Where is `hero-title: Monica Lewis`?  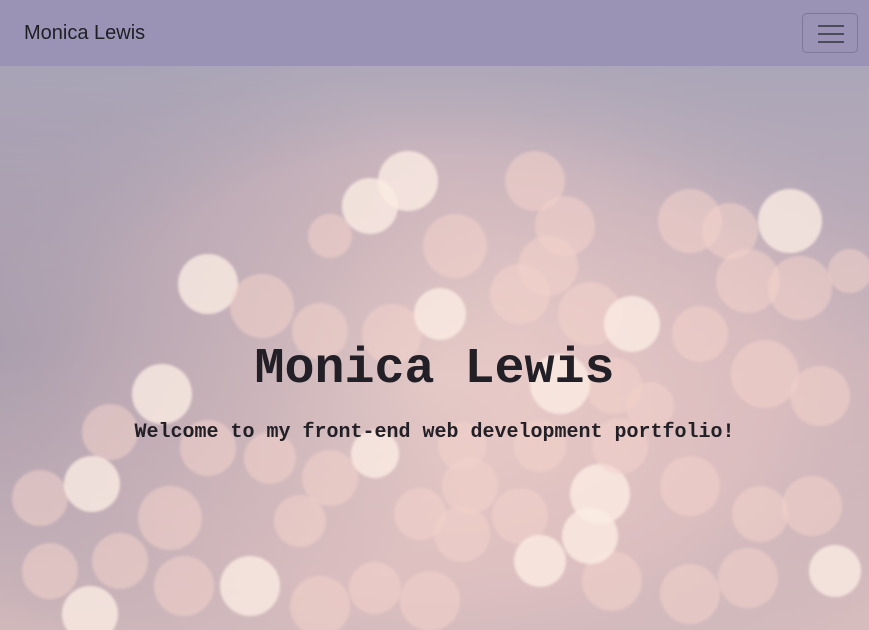
hero-title: Monica Lewis is located at coordinates (434, 369).